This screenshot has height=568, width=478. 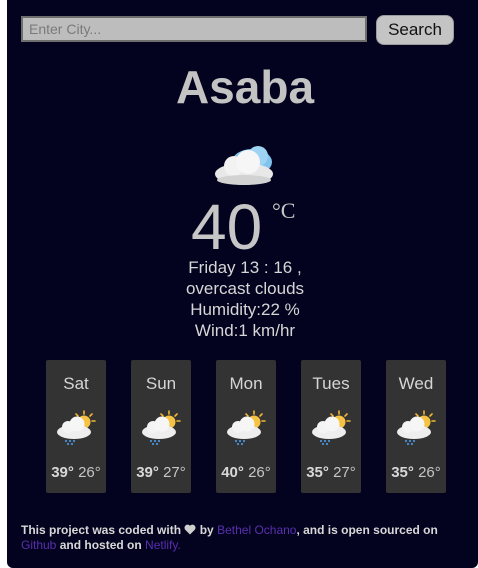 What do you see at coordinates (331, 383) in the screenshot?
I see `forecast-day-label: Tues` at bounding box center [331, 383].